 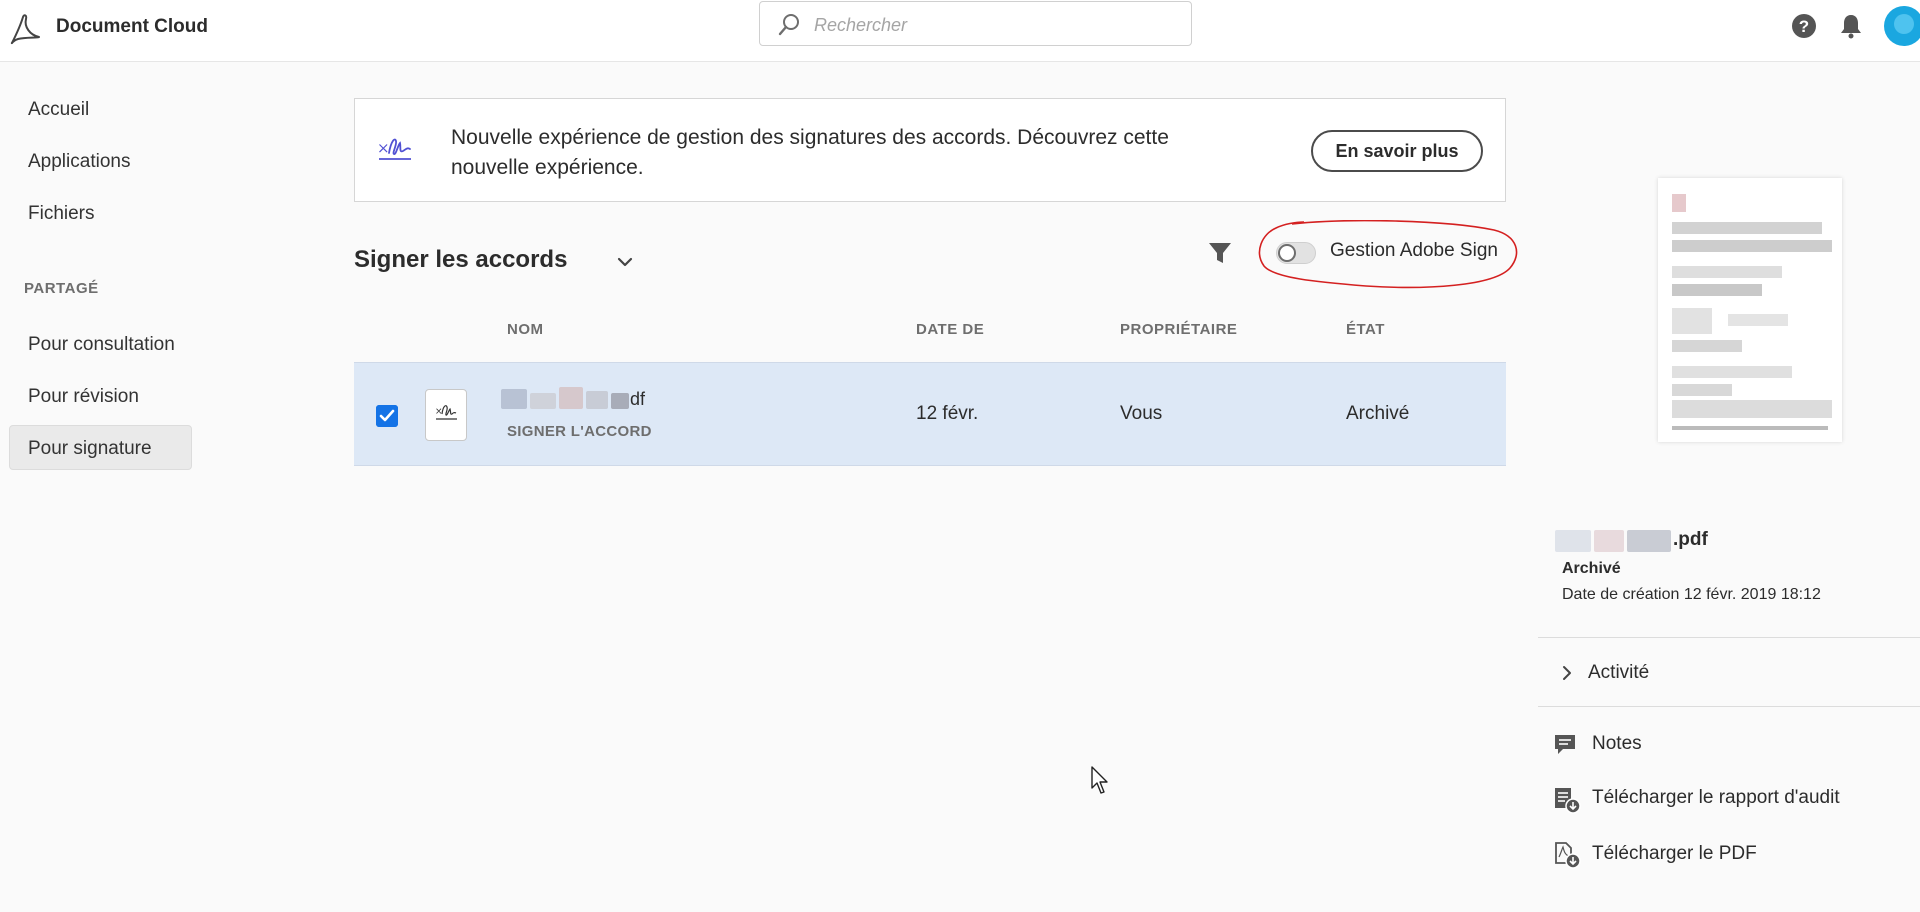 What do you see at coordinates (1220, 253) in the screenshot?
I see `filter-icon` at bounding box center [1220, 253].